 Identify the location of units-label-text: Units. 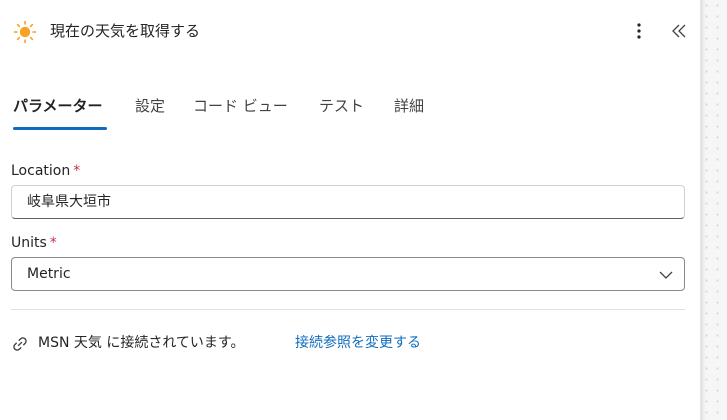
(29, 243).